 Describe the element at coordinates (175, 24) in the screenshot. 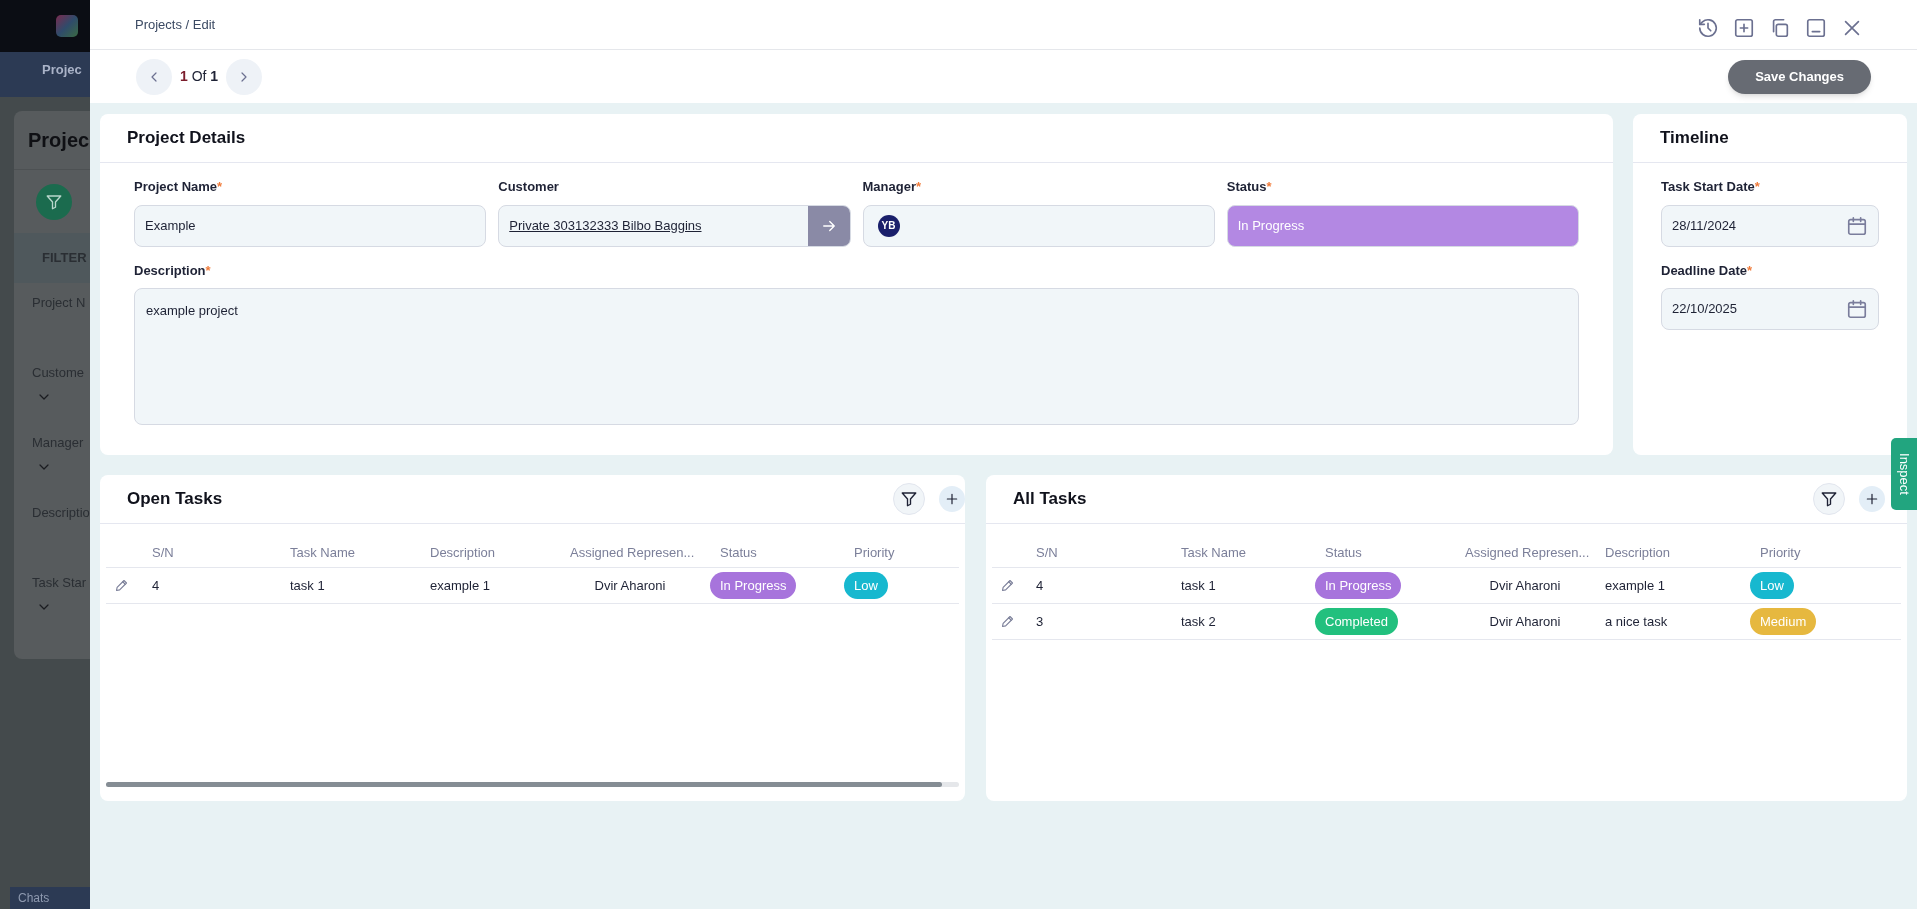

I see `breadcrumb: Projects / Edit` at that location.